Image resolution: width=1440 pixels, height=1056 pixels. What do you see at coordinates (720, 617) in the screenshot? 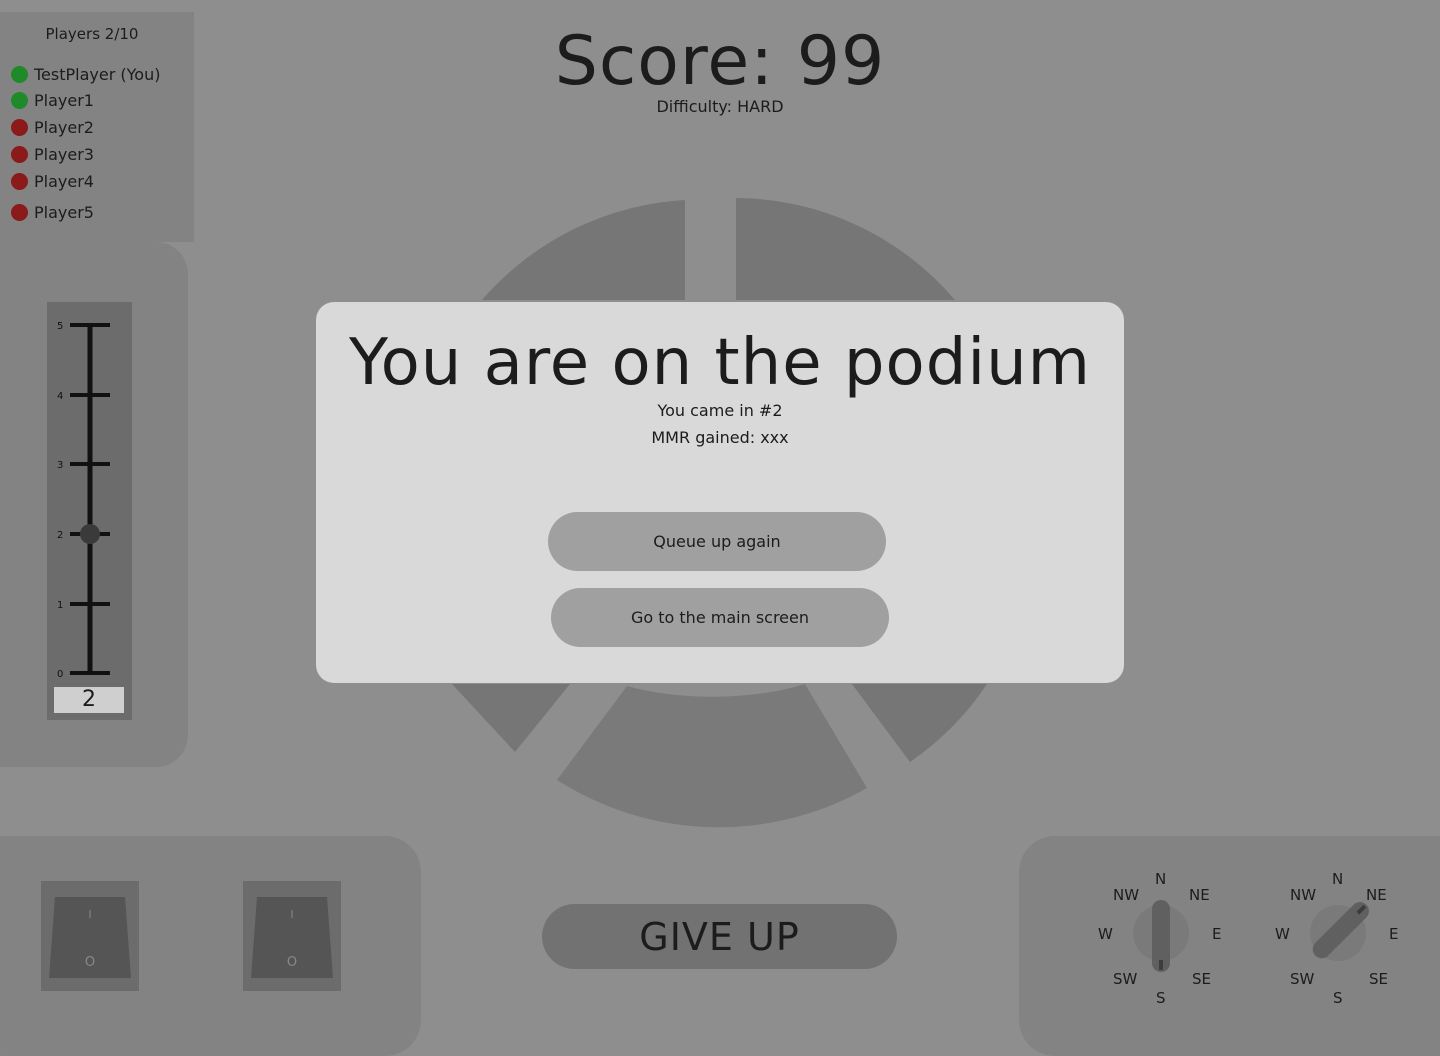
I see `main-screen-button: Go to the main screen` at bounding box center [720, 617].